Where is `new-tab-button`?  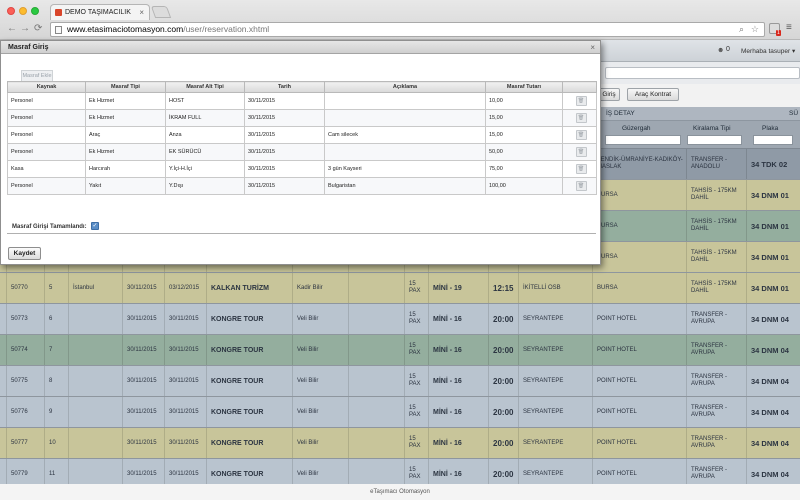 new-tab-button is located at coordinates (161, 12).